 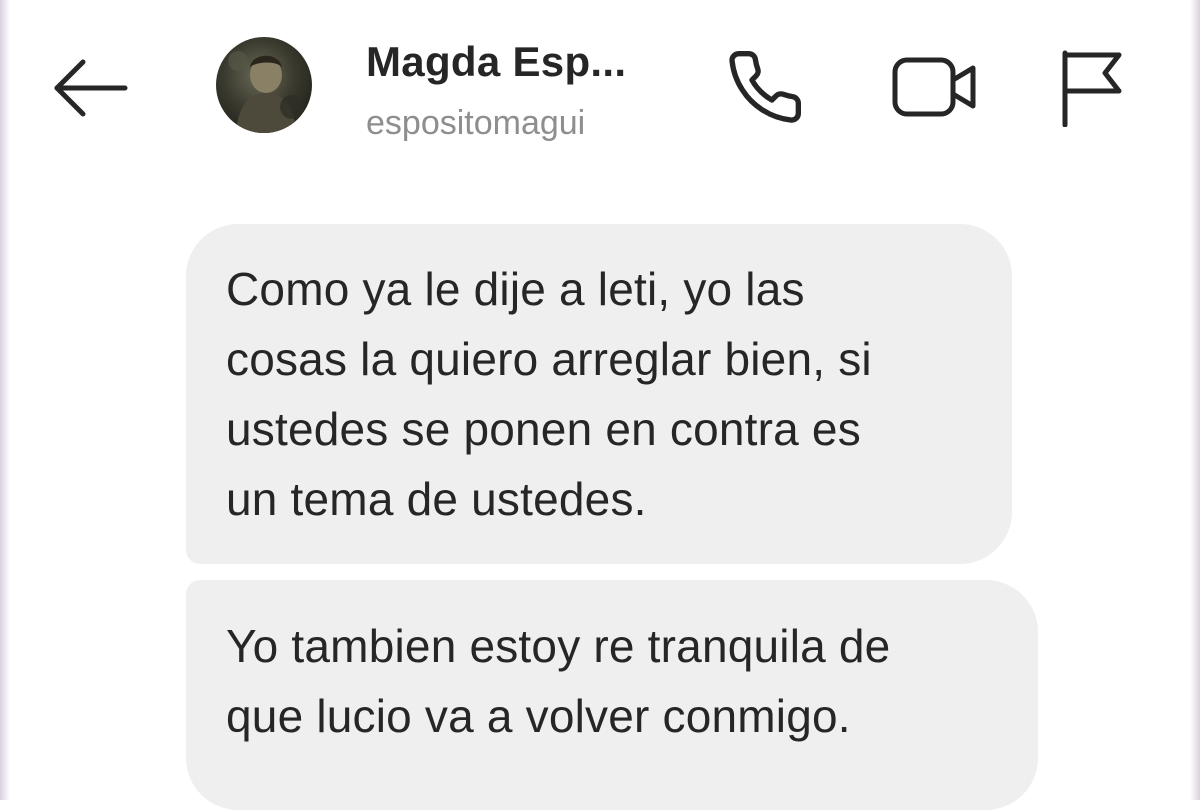 I want to click on video-camera-icon, so click(x=934, y=89).